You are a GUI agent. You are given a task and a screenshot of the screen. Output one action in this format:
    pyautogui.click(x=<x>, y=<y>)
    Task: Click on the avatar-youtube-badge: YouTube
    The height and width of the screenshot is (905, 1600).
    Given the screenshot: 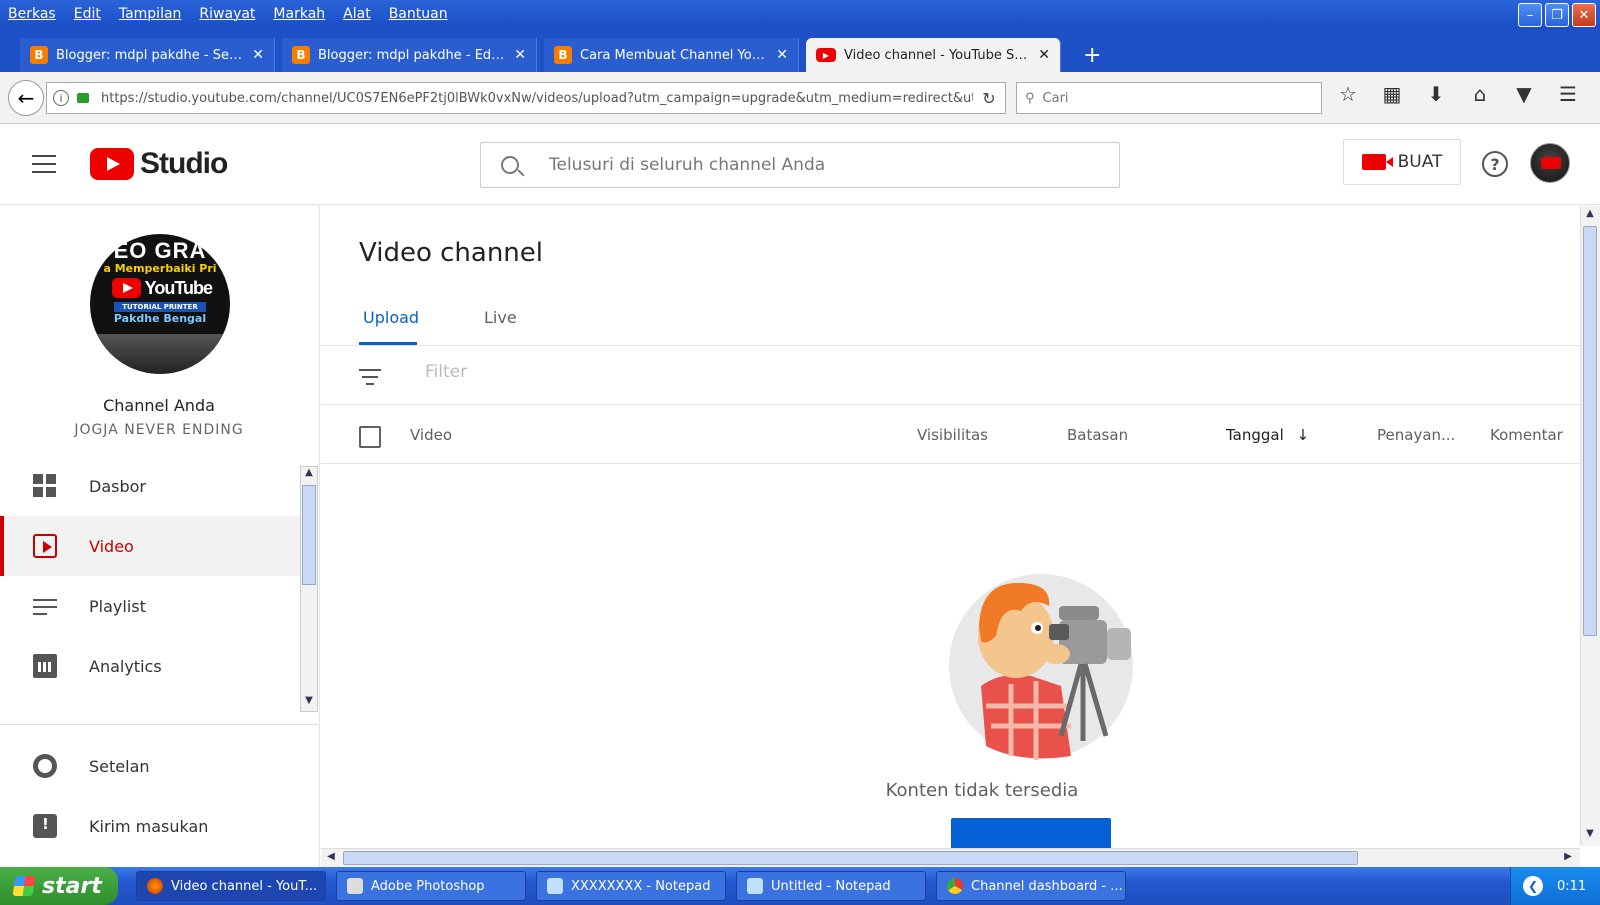 What is the action you would take?
    pyautogui.click(x=162, y=288)
    